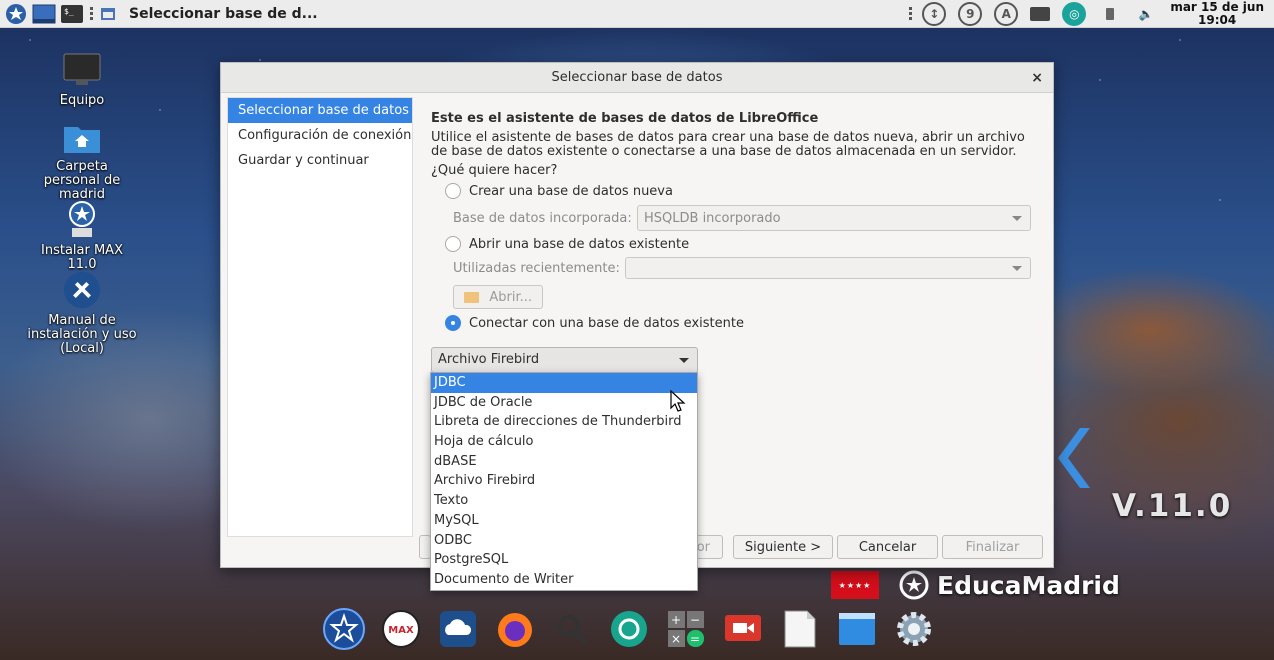 This screenshot has width=1274, height=660. What do you see at coordinates (1037, 78) in the screenshot?
I see `close-icon: ×` at bounding box center [1037, 78].